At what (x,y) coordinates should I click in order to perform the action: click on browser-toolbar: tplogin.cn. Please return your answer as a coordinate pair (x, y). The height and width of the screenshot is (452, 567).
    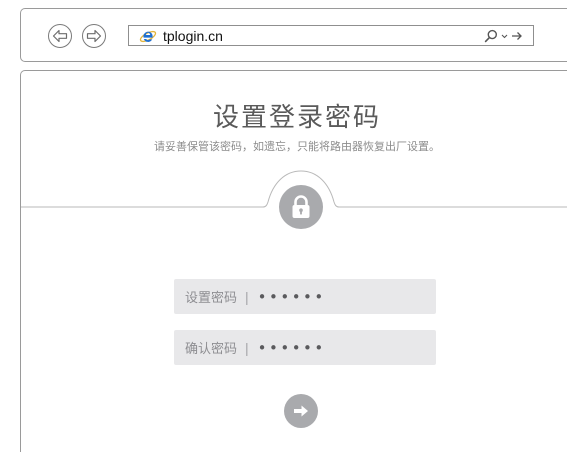
    Looking at the image, I should click on (293, 35).